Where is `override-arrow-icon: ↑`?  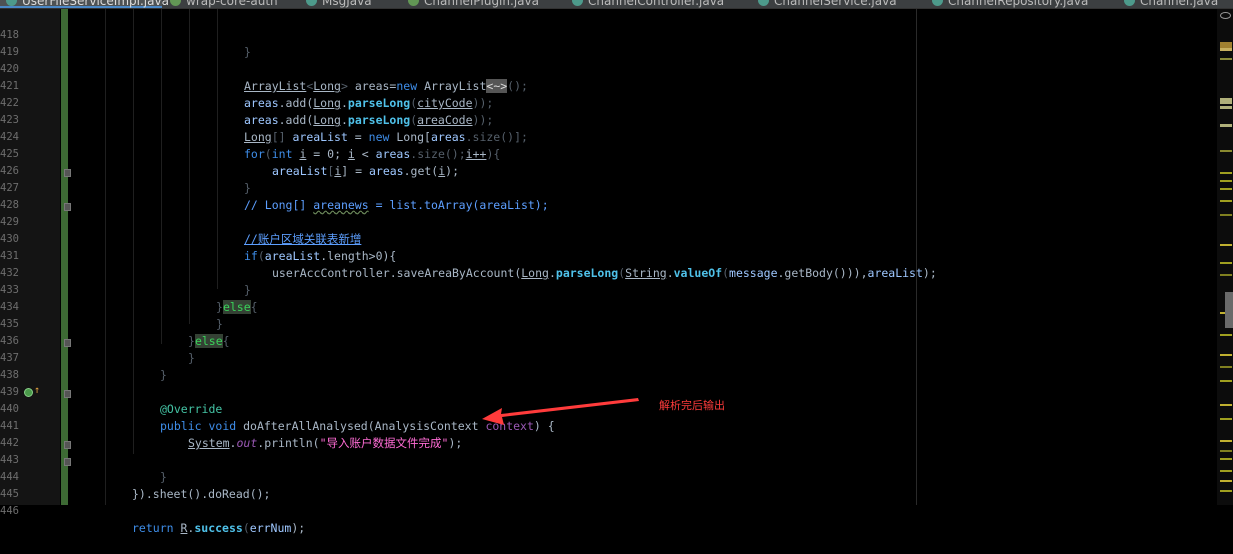
override-arrow-icon: ↑ is located at coordinates (37, 390).